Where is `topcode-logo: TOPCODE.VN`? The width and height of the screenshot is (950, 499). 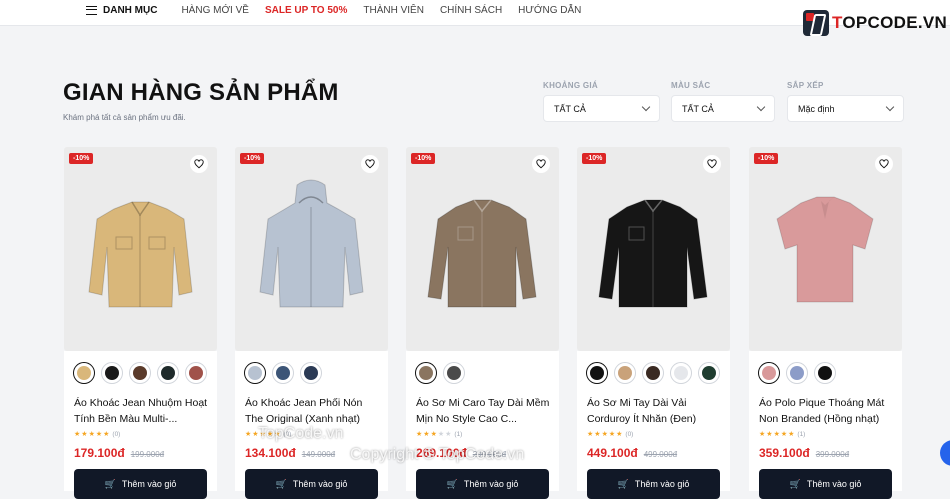 topcode-logo: TOPCODE.VN is located at coordinates (875, 23).